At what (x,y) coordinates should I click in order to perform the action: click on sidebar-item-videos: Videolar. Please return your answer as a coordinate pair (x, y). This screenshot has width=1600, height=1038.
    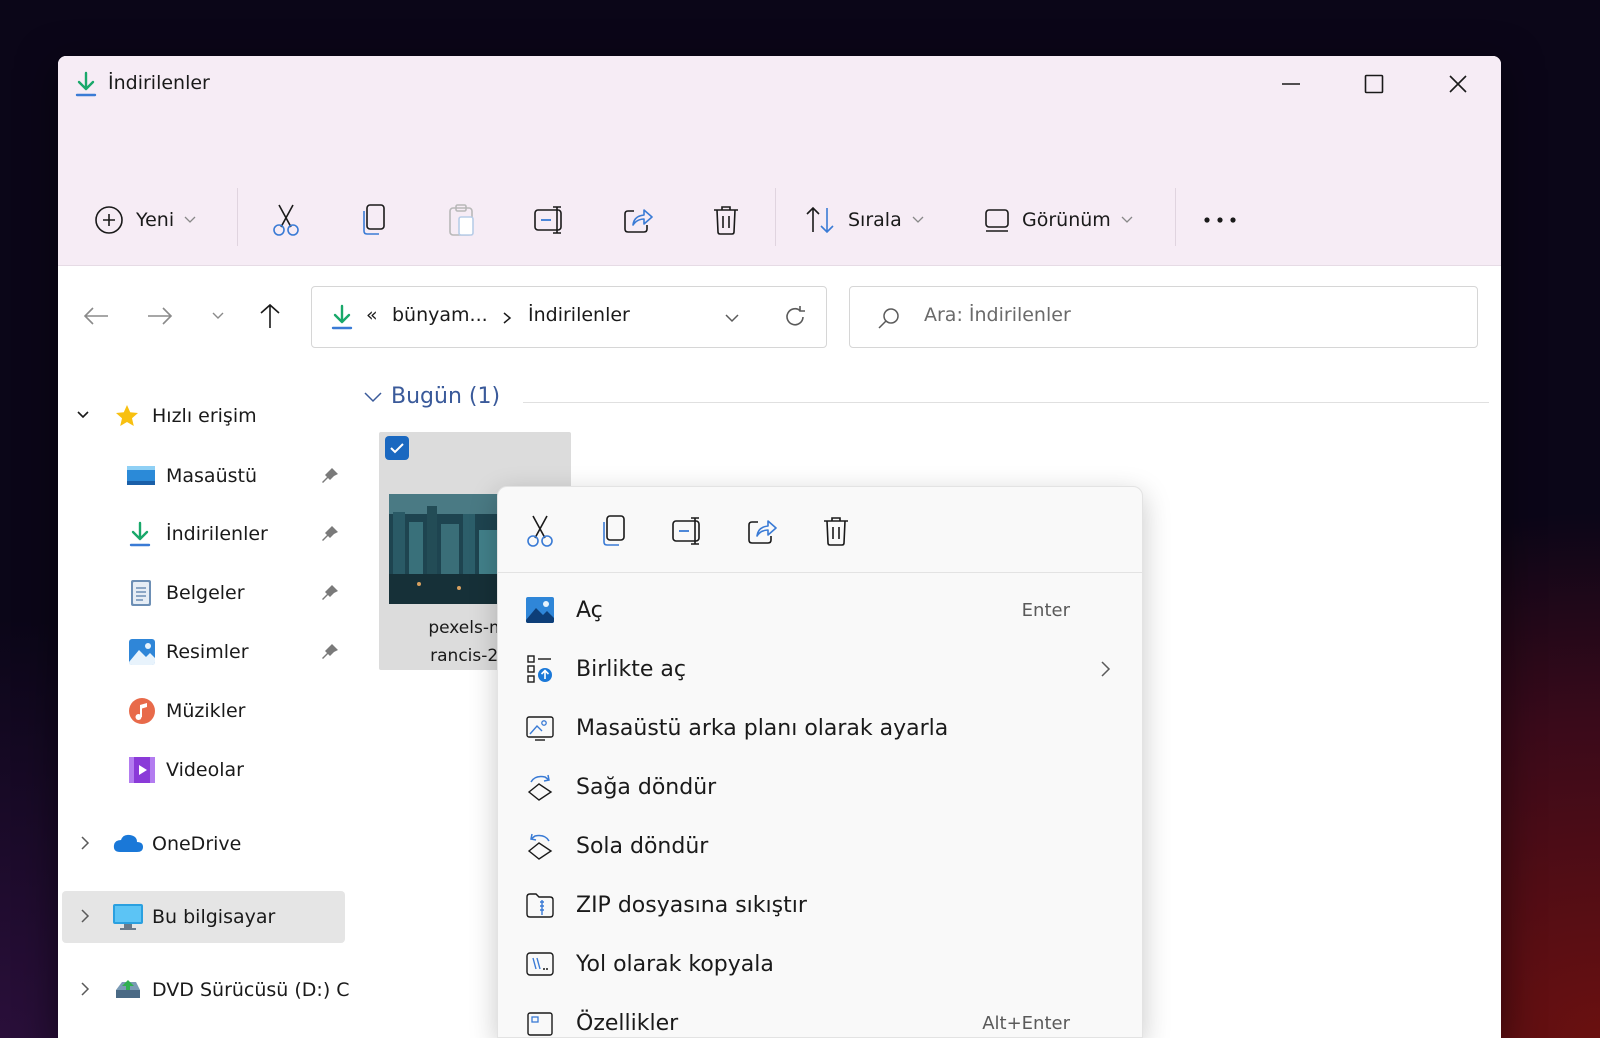
    Looking at the image, I should click on (205, 770).